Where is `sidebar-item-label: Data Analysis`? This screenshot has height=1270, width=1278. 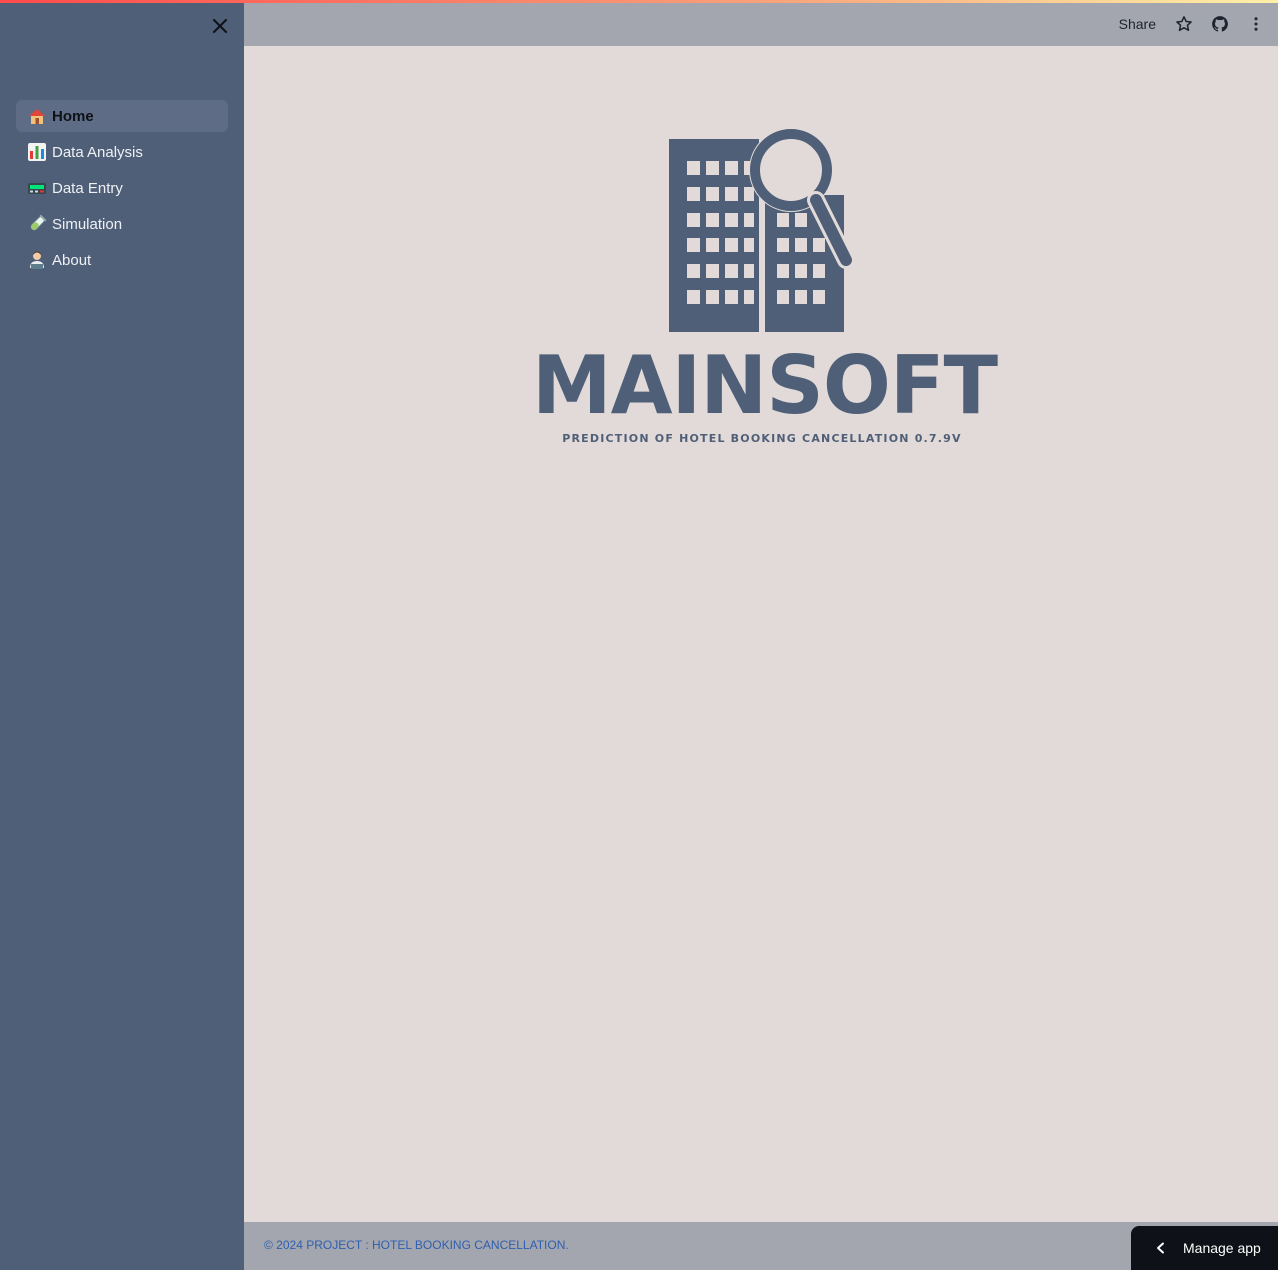
sidebar-item-label: Data Analysis is located at coordinates (97, 152).